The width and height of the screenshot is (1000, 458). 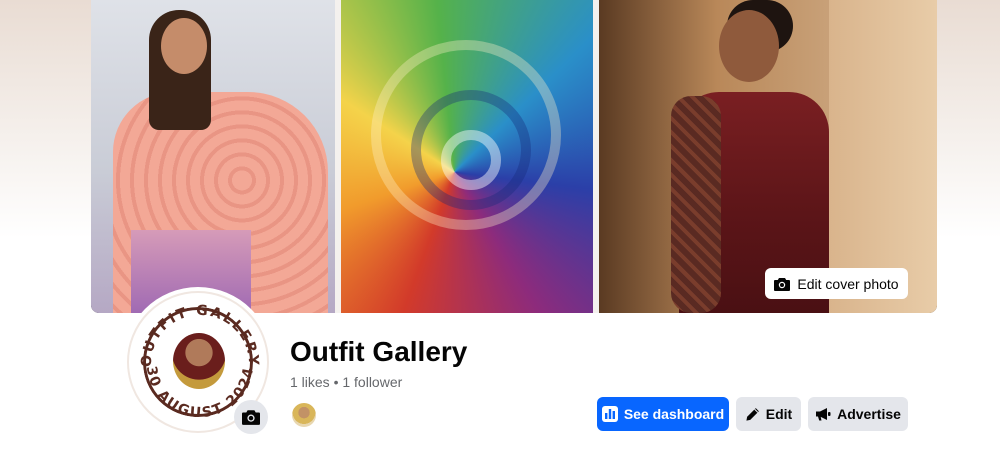 I want to click on edit-cover-photo-button: Edit cover photo, so click(x=836, y=283).